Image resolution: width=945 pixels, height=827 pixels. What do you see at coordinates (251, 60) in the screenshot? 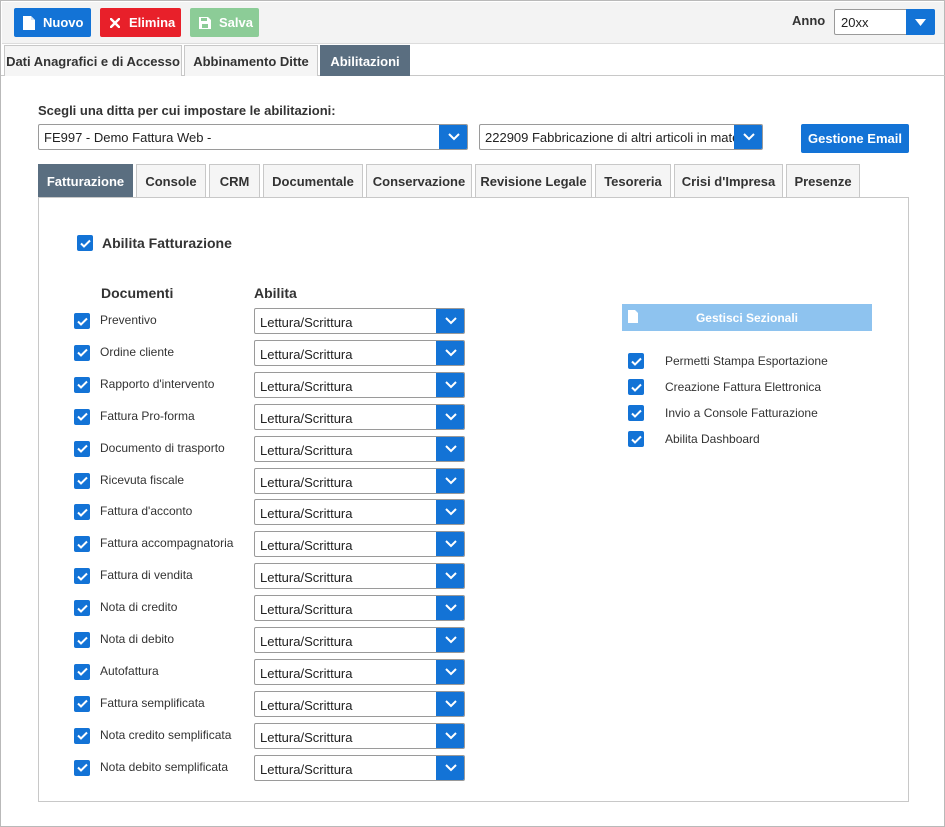
I see `tab-abbinamento-ditte: Abbinamento Ditte` at bounding box center [251, 60].